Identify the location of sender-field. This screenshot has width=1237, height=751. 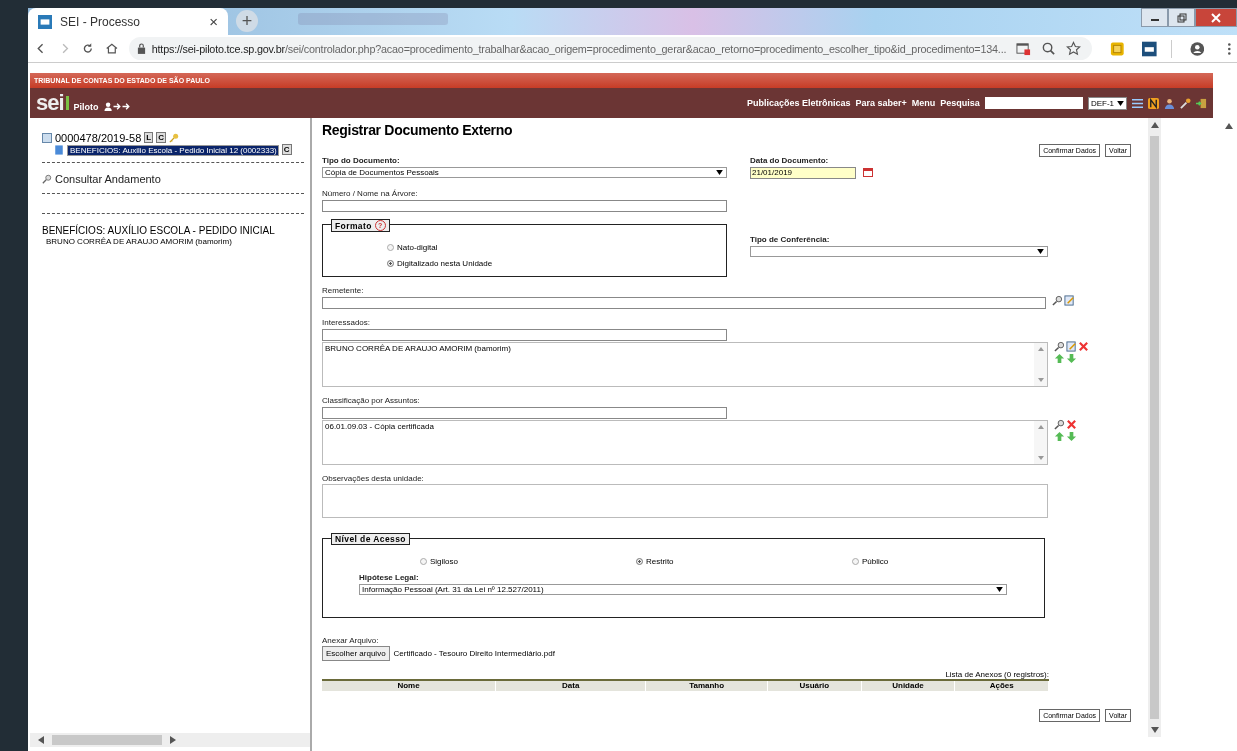
(684, 303).